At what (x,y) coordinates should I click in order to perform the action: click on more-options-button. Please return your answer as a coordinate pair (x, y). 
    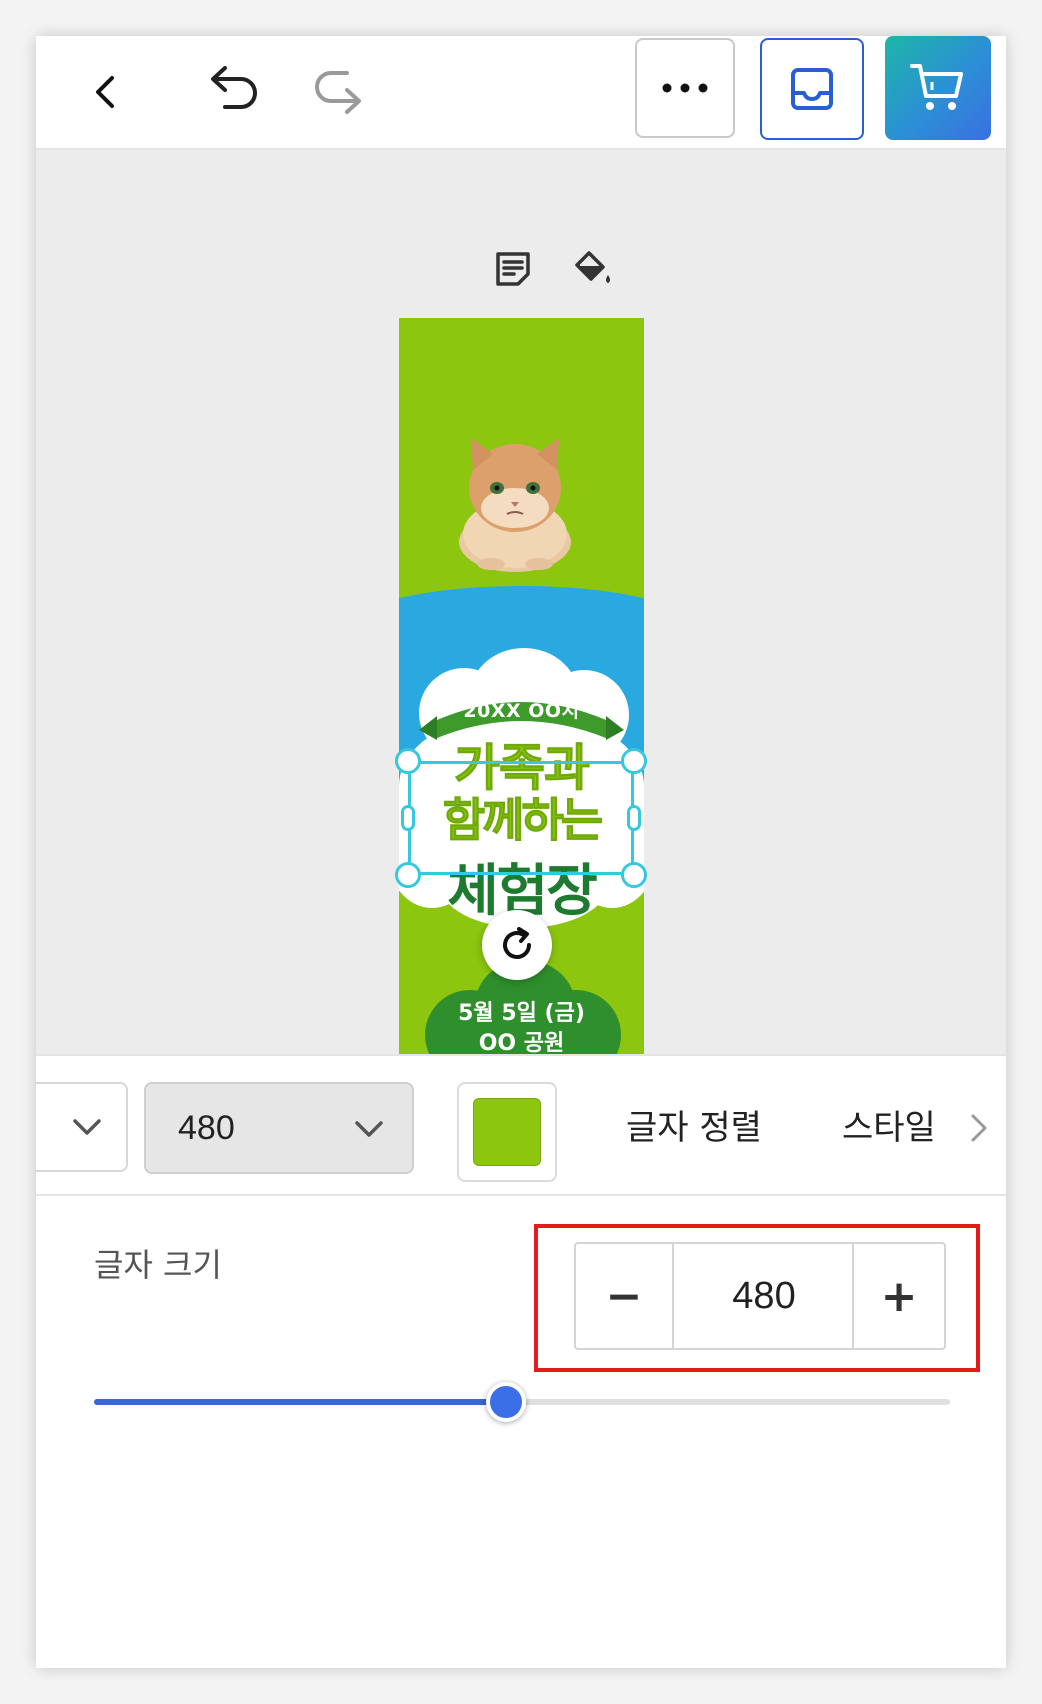
    Looking at the image, I should click on (685, 88).